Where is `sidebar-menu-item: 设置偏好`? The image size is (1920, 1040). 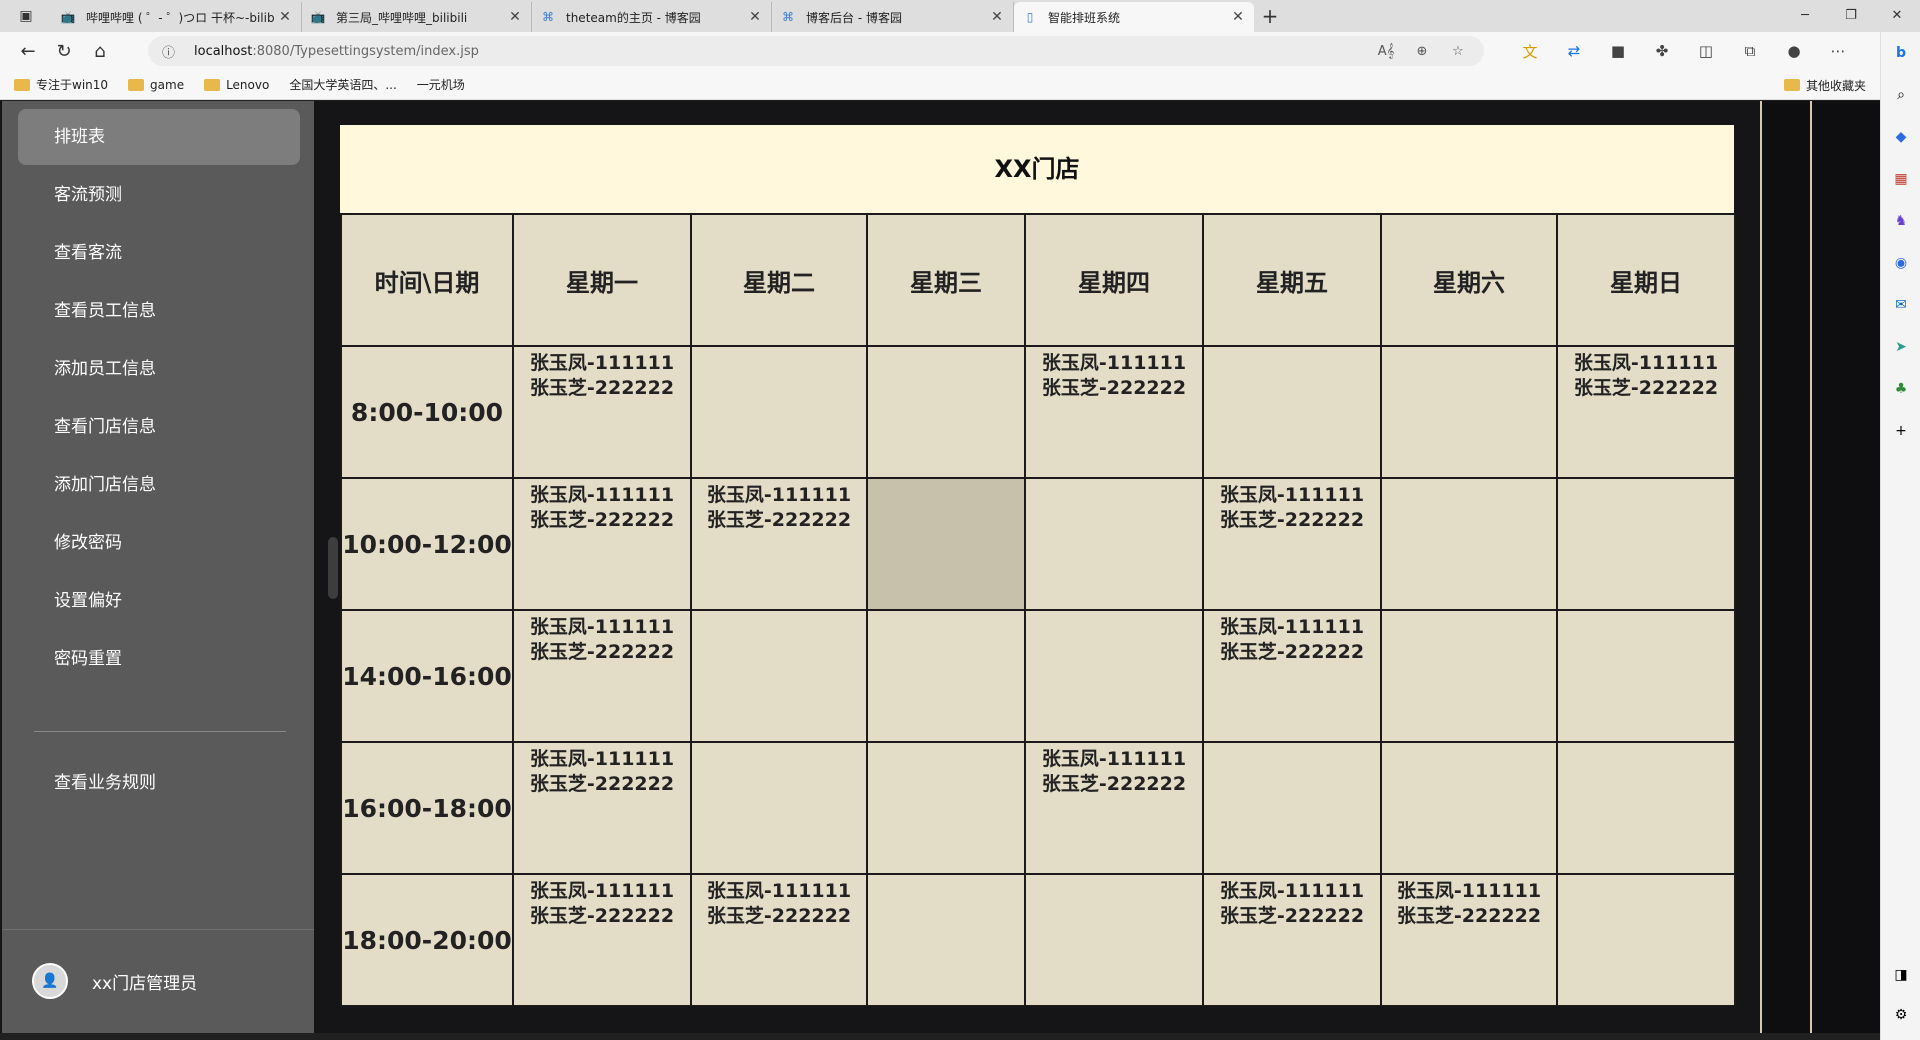
sidebar-menu-item: 设置偏好 is located at coordinates (159, 601).